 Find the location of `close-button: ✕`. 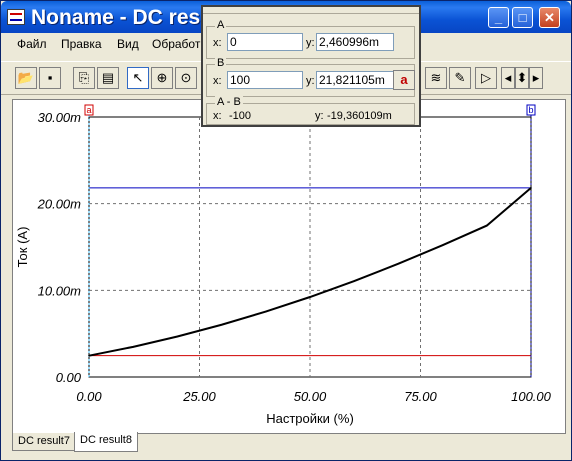

close-button: ✕ is located at coordinates (549, 17).